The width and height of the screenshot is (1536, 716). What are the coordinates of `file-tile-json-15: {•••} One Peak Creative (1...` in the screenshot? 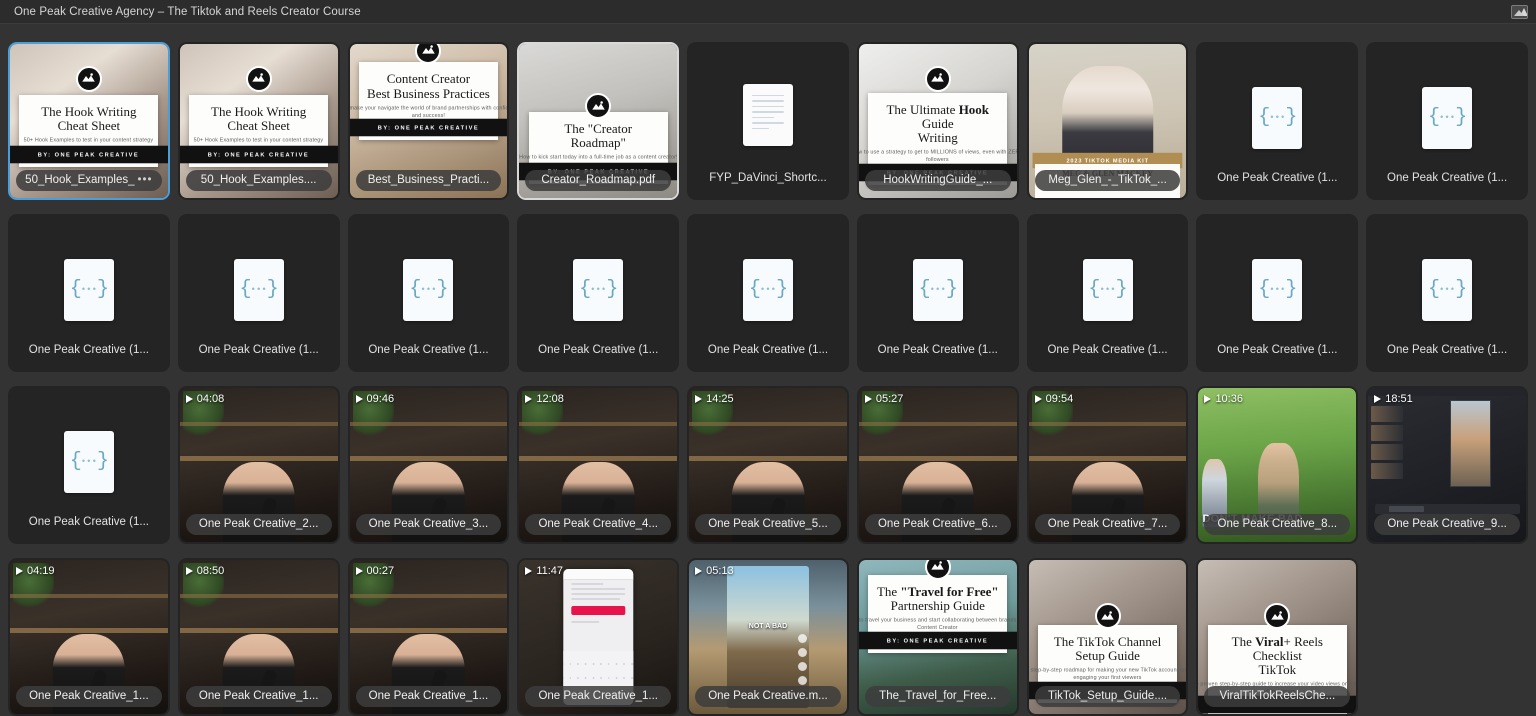 It's located at (1107, 293).